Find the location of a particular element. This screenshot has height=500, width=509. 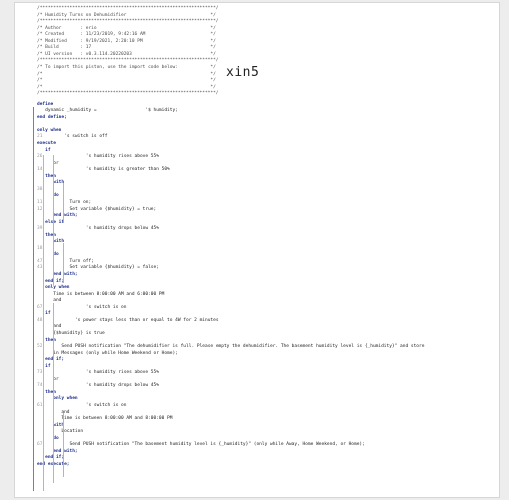

code-line: 74 's humidity drops below 45% is located at coordinates (98, 386).